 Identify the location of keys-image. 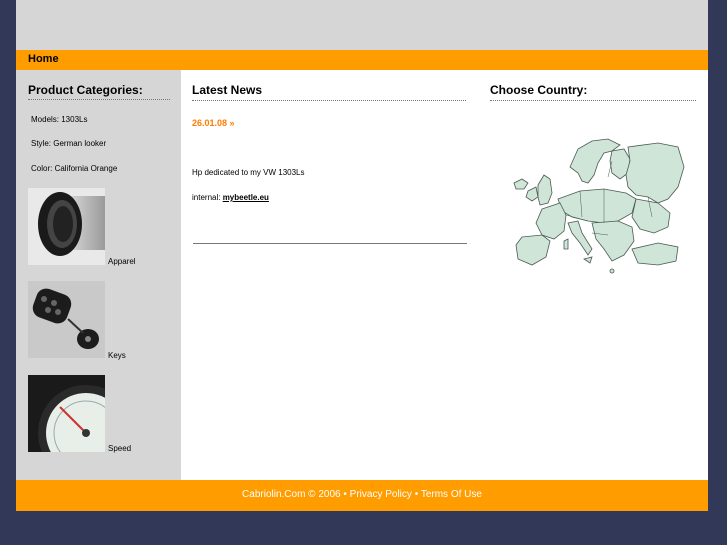
(66, 319).